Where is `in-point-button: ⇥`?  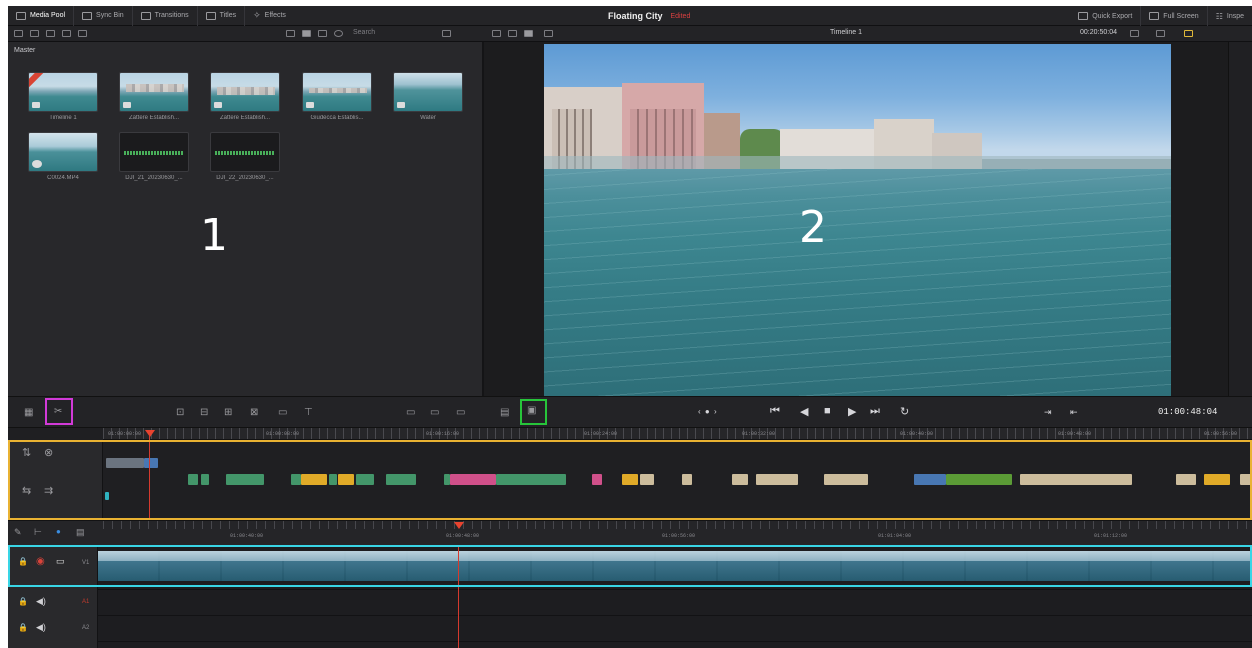 in-point-button: ⇥ is located at coordinates (1048, 412).